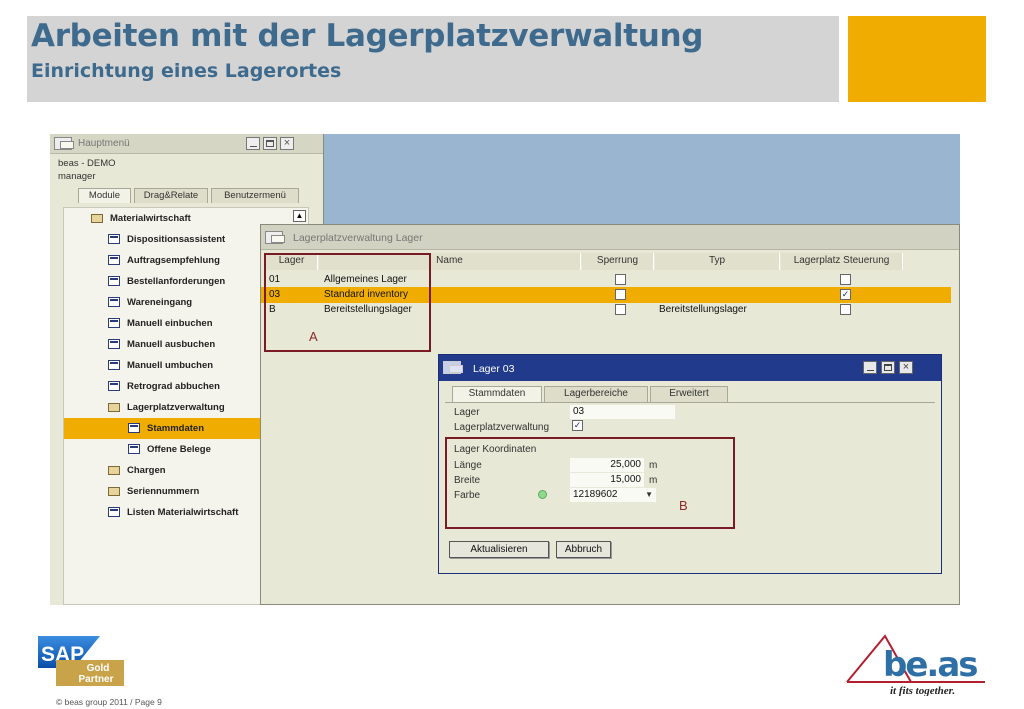  What do you see at coordinates (109, 702) in the screenshot?
I see `copyright-text: © beas group 2011 / Page 9` at bounding box center [109, 702].